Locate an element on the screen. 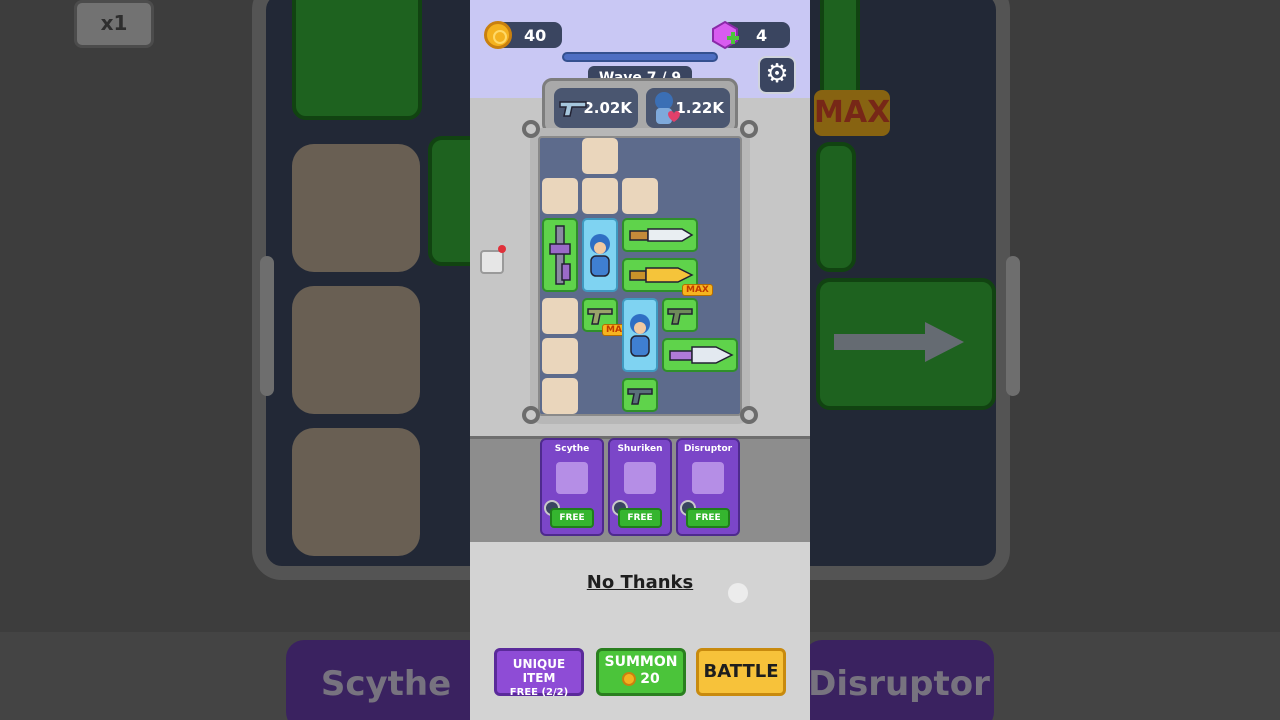  knife-tile is located at coordinates (660, 235).